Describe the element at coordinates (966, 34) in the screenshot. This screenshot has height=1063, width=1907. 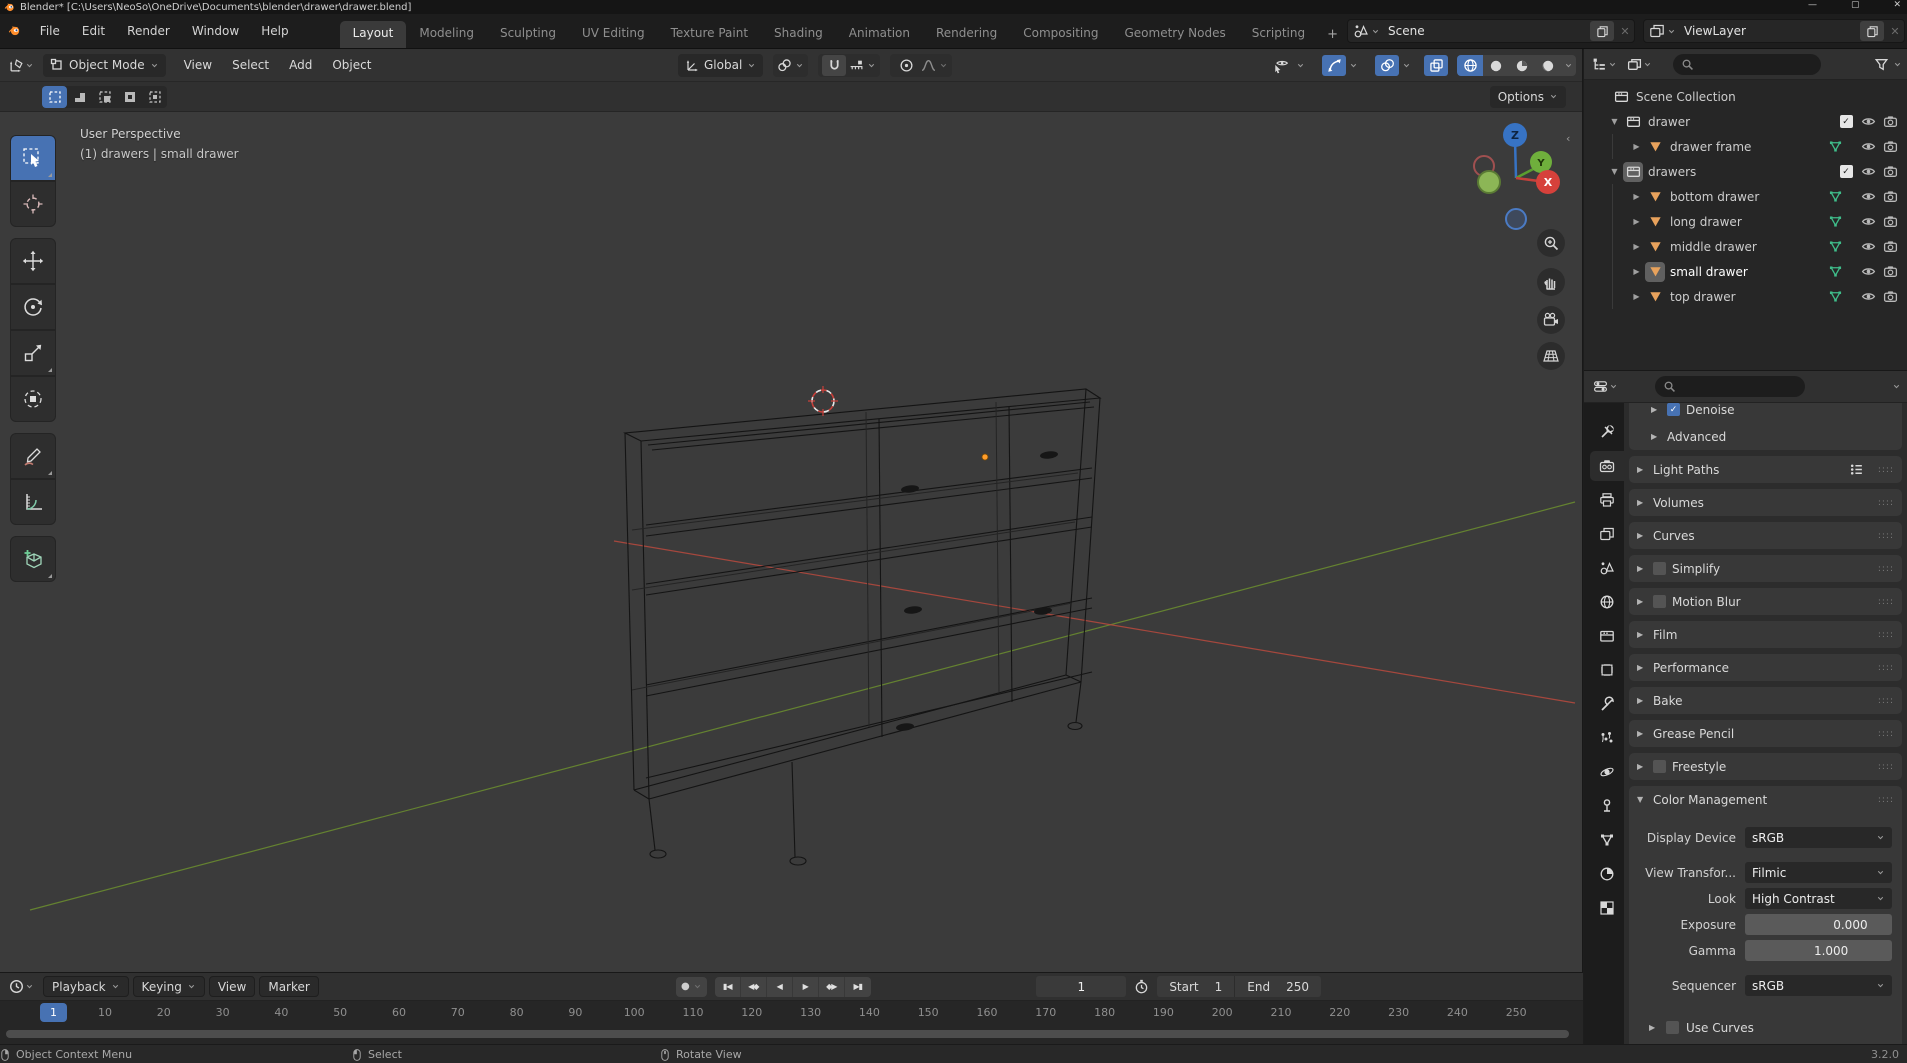
I see `workspace-tab: Rendering` at that location.